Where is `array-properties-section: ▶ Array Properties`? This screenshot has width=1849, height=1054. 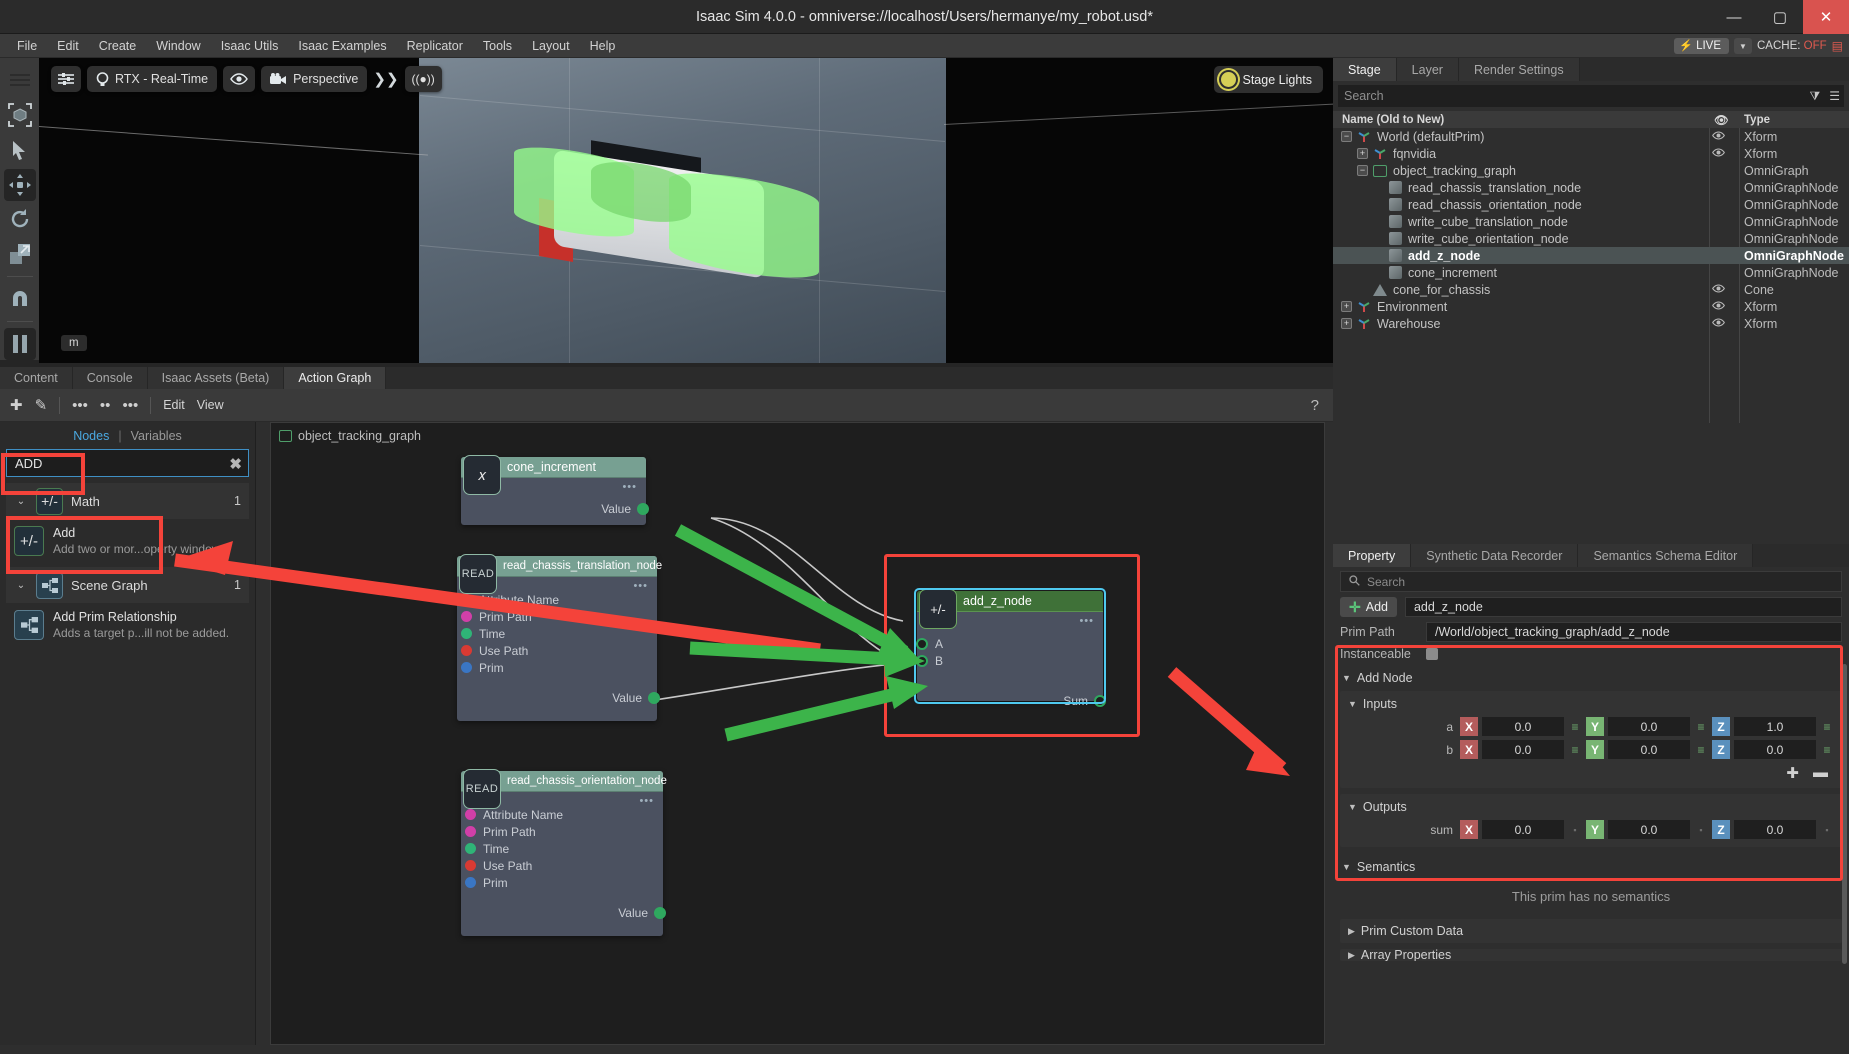
array-properties-section: ▶ Array Properties is located at coordinates (1591, 955).